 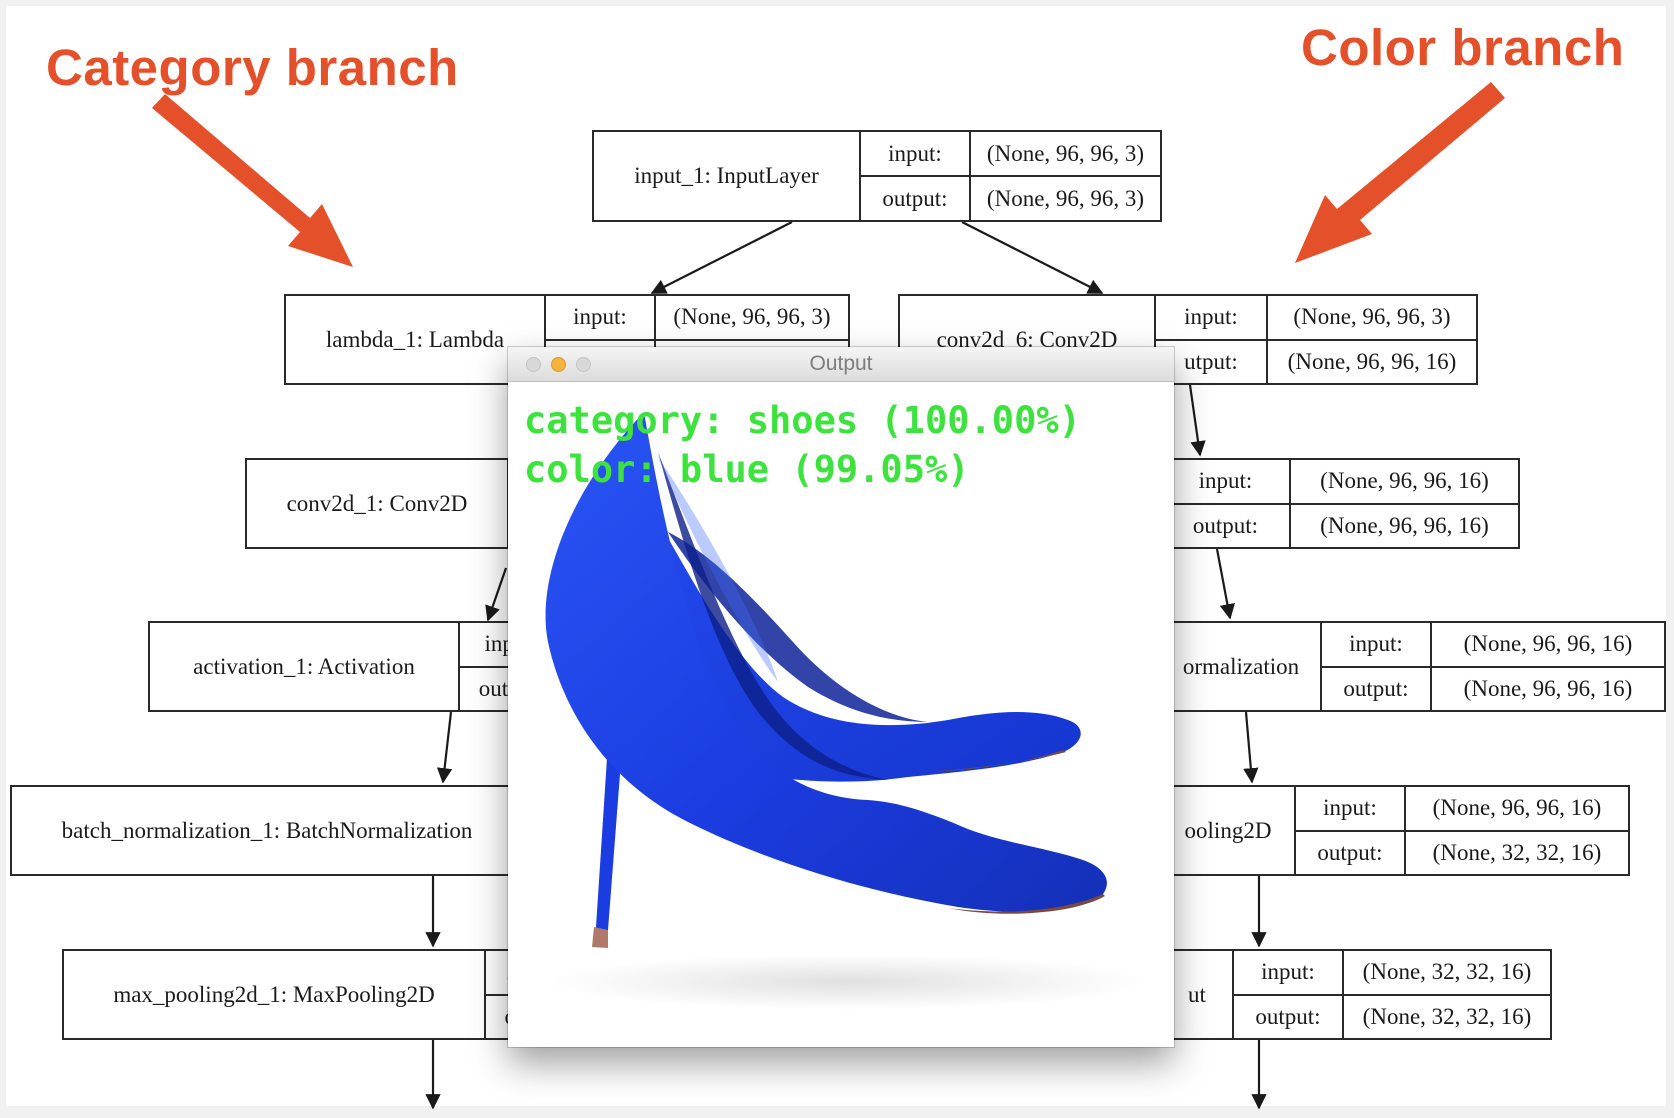 I want to click on node-shapes: (None, 96, 96, 3) (None, 96, 96, 3), so click(x=1065, y=176).